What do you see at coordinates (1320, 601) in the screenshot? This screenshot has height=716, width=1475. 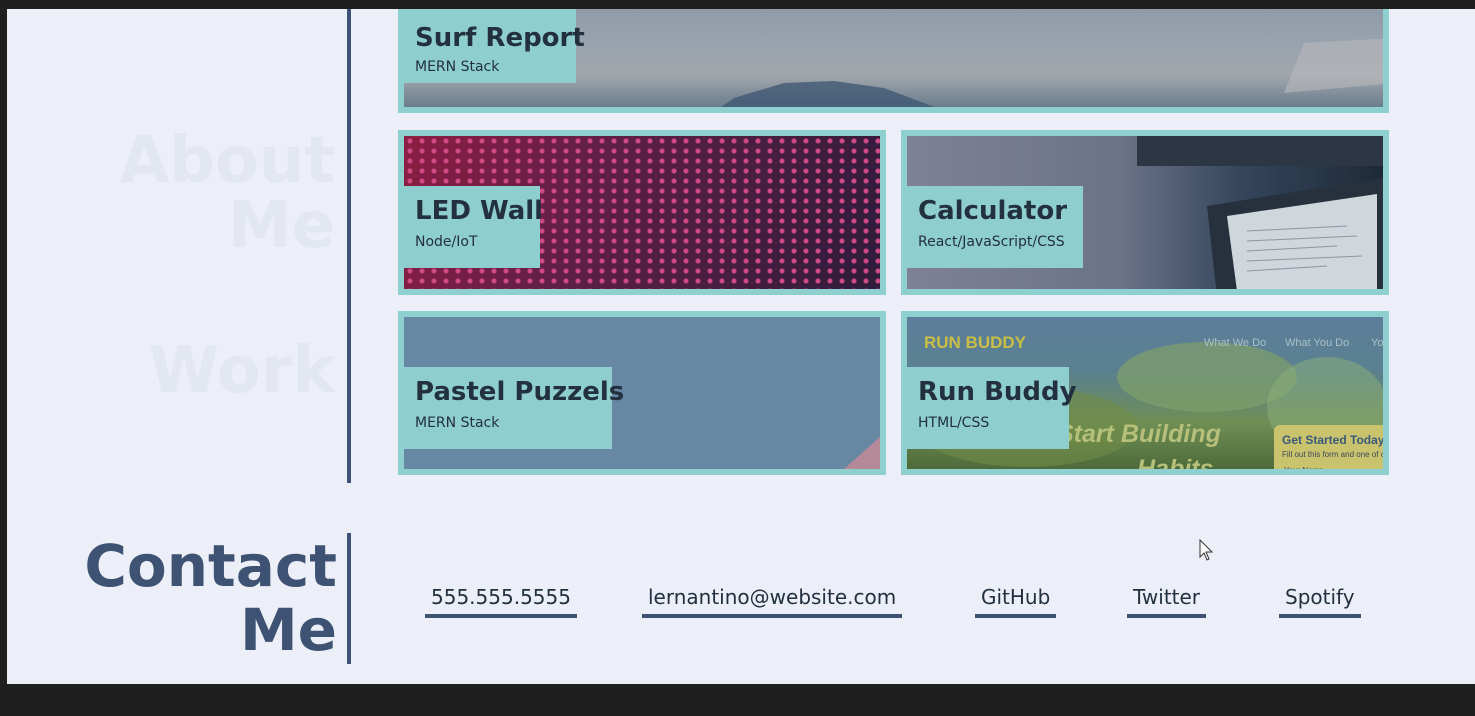 I see `spotify-link: Spotify` at bounding box center [1320, 601].